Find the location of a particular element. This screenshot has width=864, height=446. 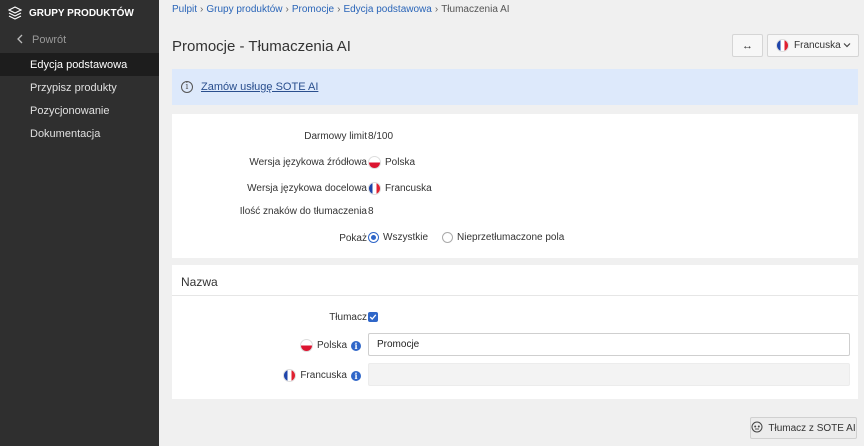

layers-icon is located at coordinates (15, 13).